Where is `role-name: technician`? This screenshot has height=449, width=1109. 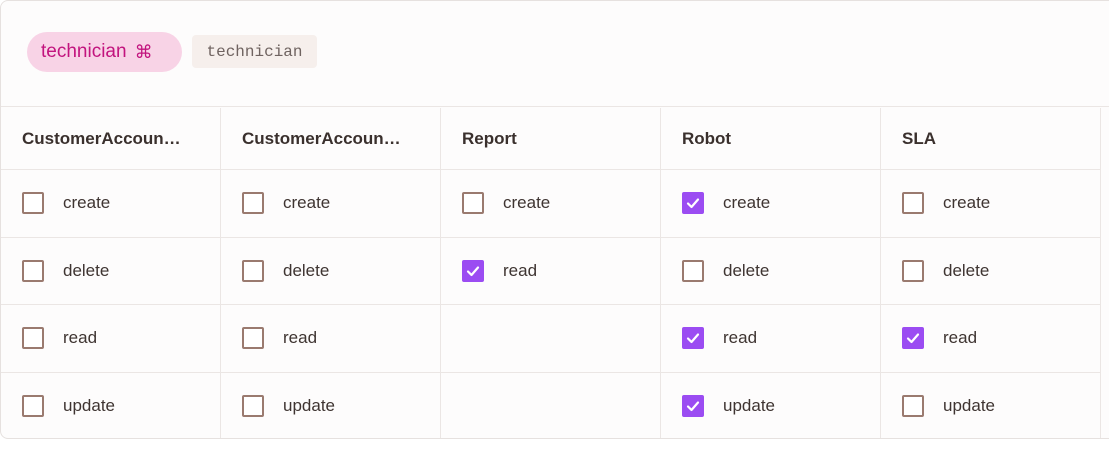
role-name: technician is located at coordinates (84, 51).